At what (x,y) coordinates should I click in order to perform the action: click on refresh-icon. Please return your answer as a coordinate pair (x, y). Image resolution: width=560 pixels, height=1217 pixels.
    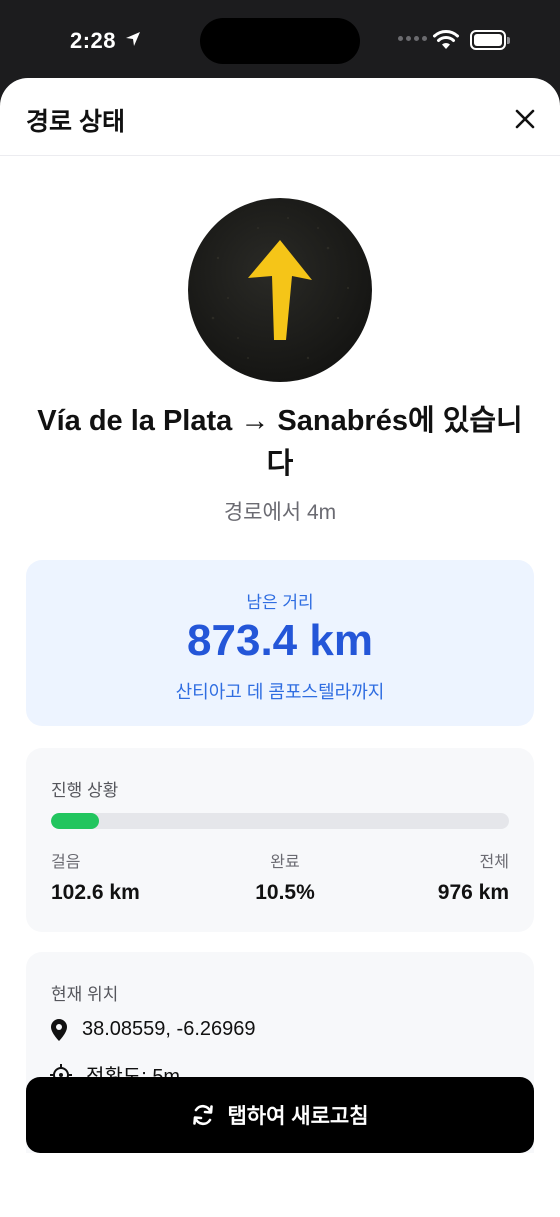
    Looking at the image, I should click on (203, 1115).